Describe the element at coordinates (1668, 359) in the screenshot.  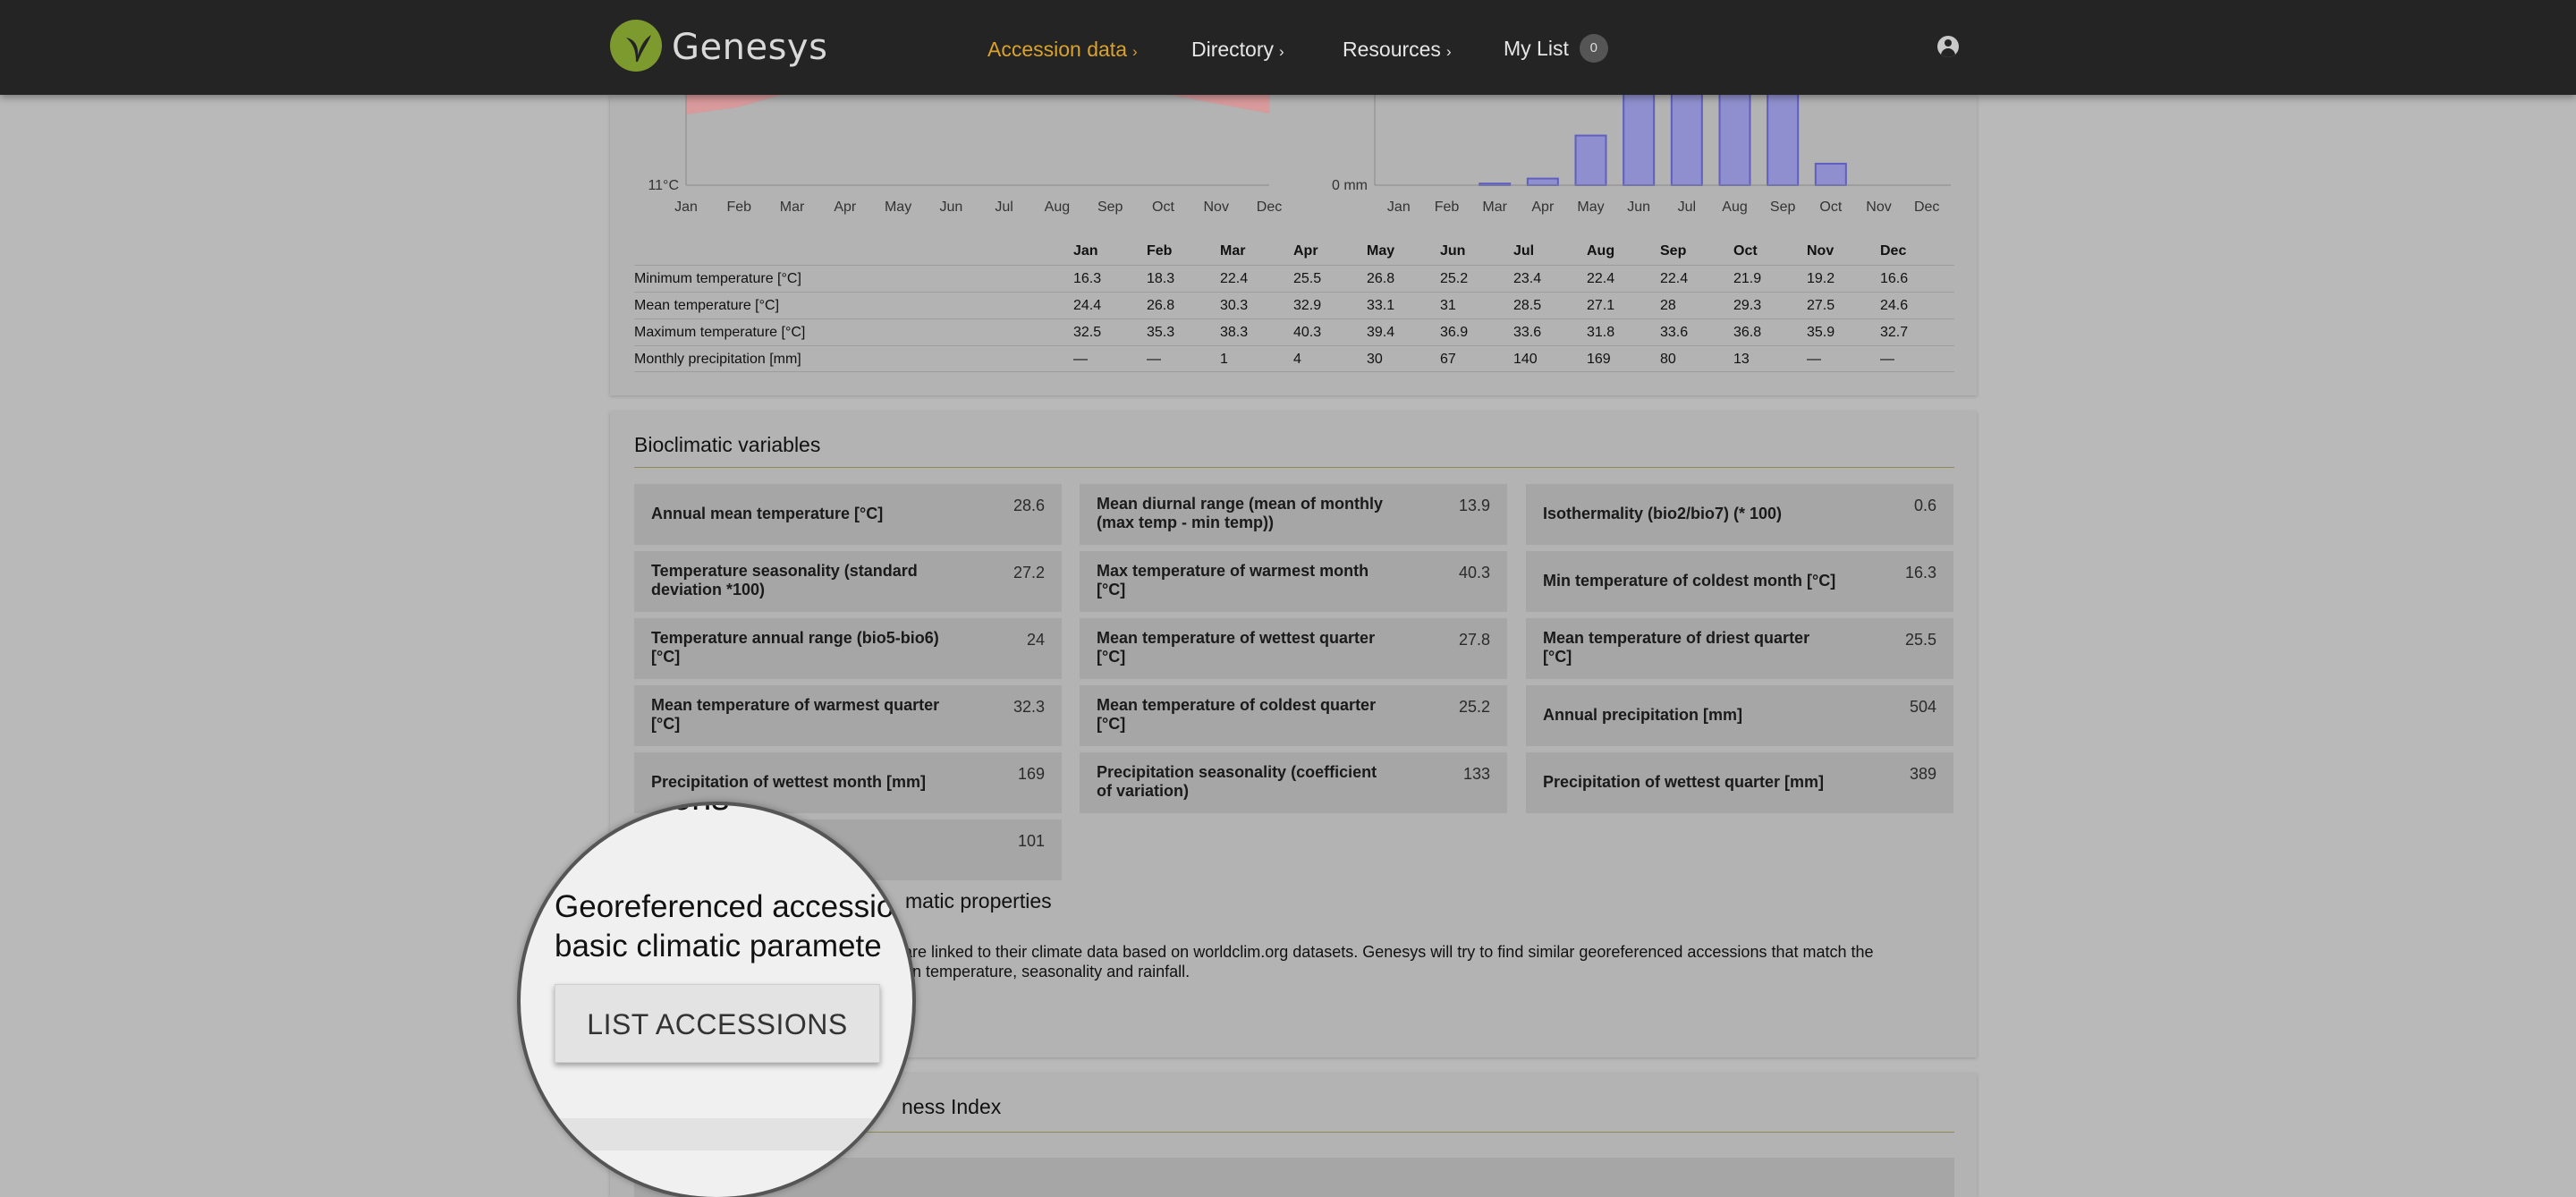
I see `table-cell: 80` at that location.